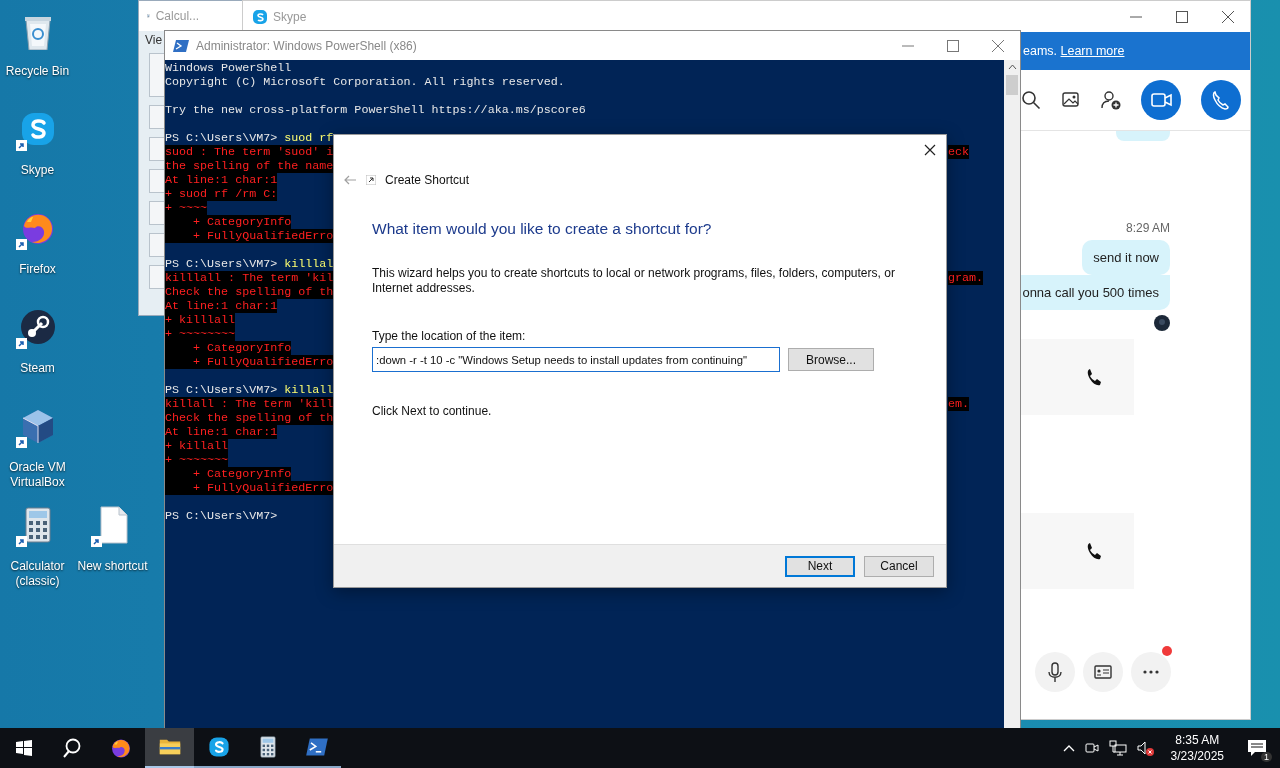 The width and height of the screenshot is (1280, 768). What do you see at coordinates (37, 574) in the screenshot?
I see `desktop-icon-label: Calculator (classic)` at bounding box center [37, 574].